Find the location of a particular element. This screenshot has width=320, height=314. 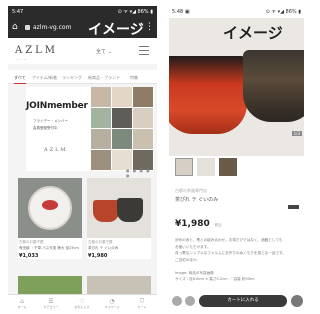

tab-new-items: アイテム/新着 is located at coordinates (44, 78).